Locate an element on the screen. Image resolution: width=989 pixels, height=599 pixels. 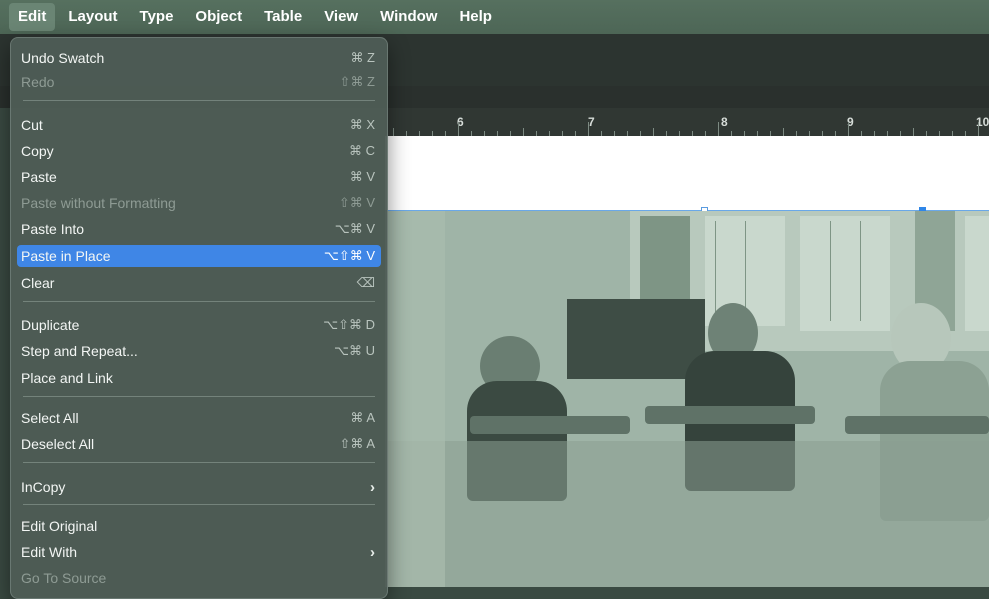
menu-item-label: Paste is located at coordinates (39, 177).